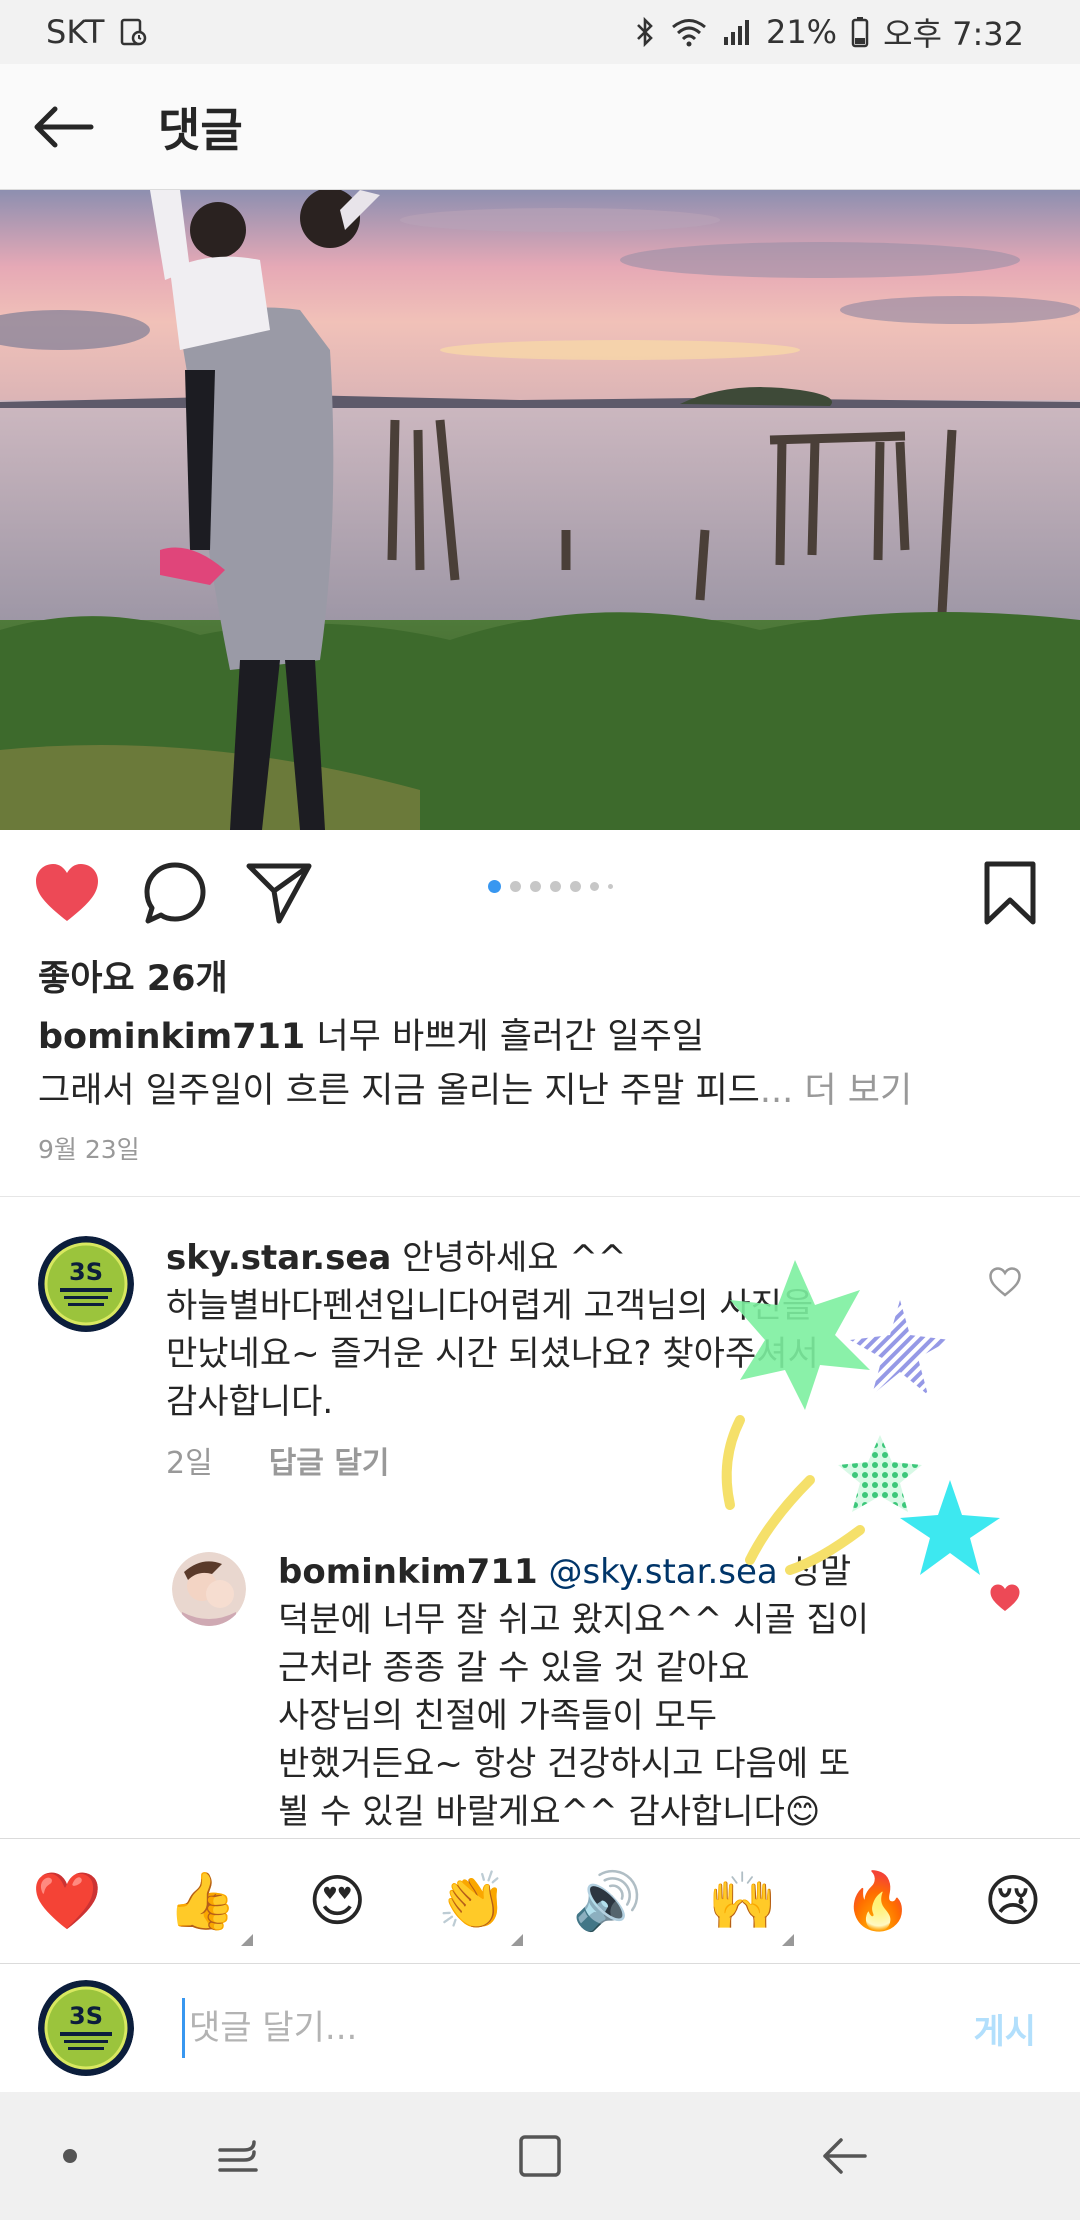 The width and height of the screenshot is (1080, 2220). Describe the element at coordinates (645, 32) in the screenshot. I see `bluetooth-icon` at that location.